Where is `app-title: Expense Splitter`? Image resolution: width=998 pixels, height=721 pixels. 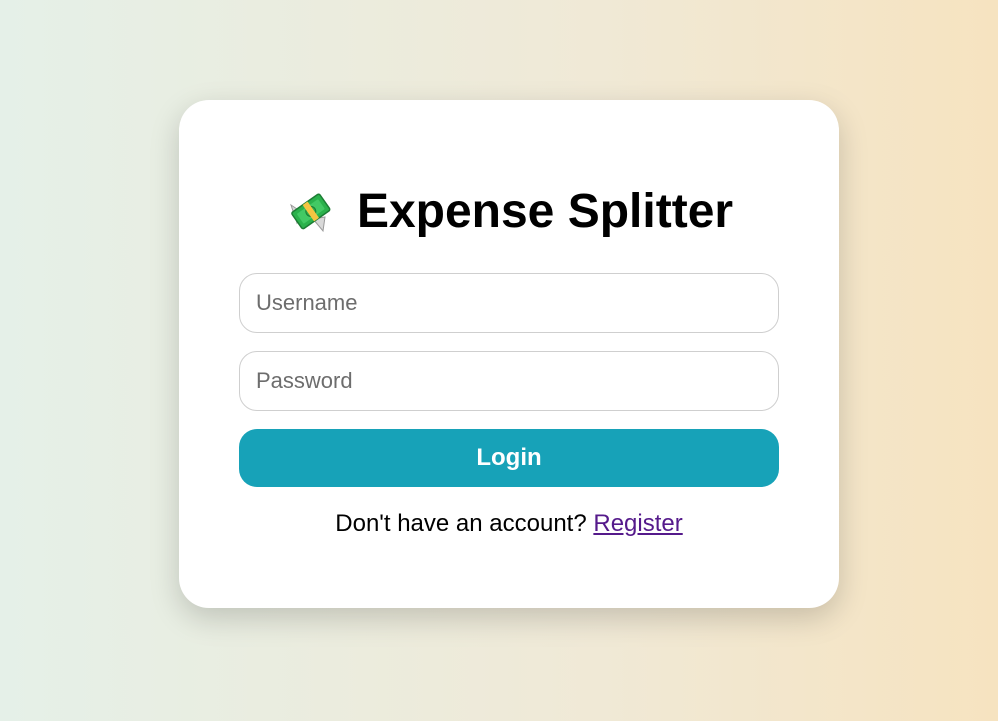
app-title: Expense Splitter is located at coordinates (545, 211).